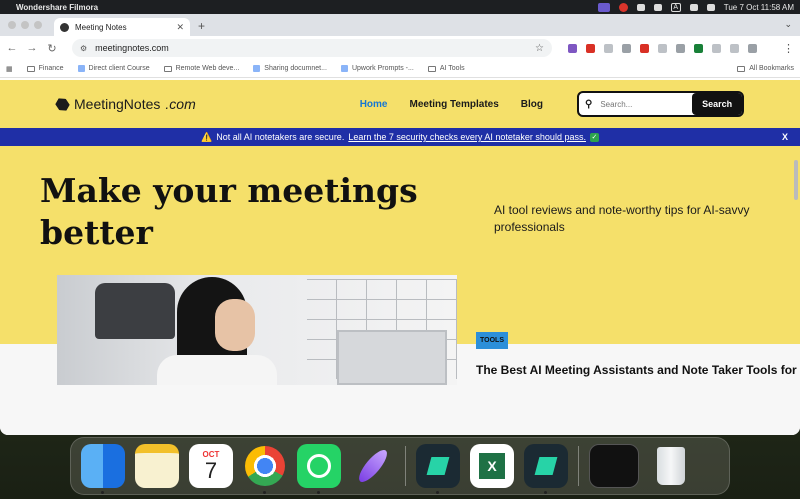 Image resolution: width=800 pixels, height=499 pixels. Describe the element at coordinates (492, 340) in the screenshot. I see `category-tag: TOOLS` at that location.